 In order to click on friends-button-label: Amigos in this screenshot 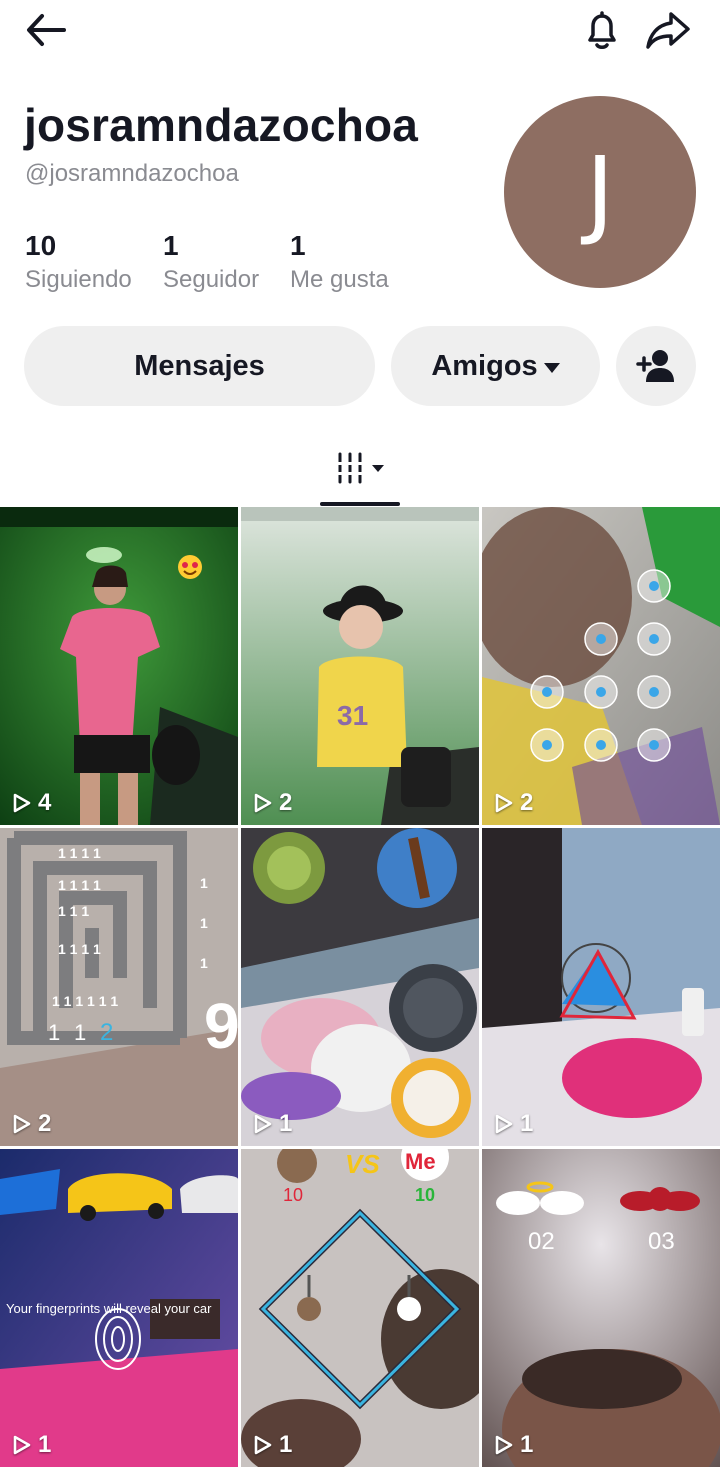, I will do `click(484, 365)`.